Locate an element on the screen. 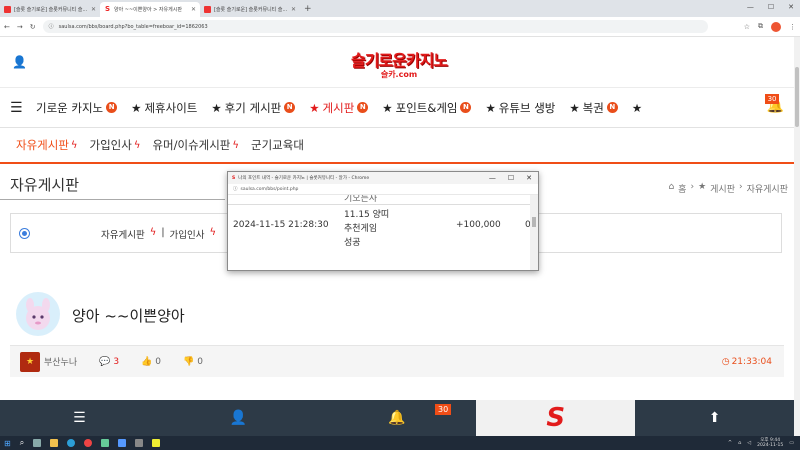 Image resolution: width=800 pixels, height=450 pixels. bell-icon: 🔔 is located at coordinates (397, 418).